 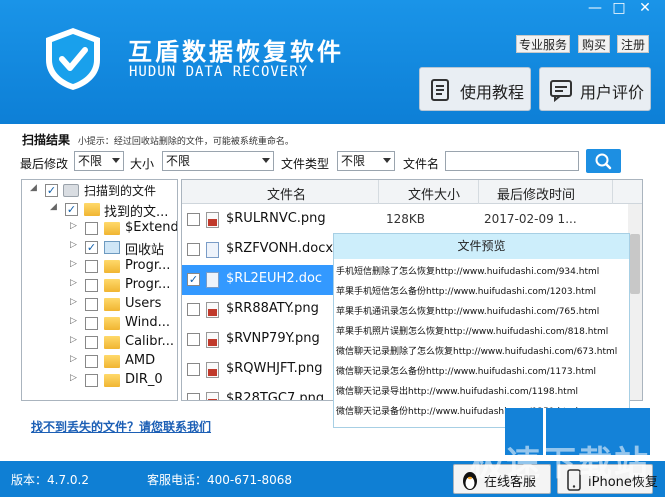 I want to click on tree-item-label: AMD, so click(x=140, y=360).